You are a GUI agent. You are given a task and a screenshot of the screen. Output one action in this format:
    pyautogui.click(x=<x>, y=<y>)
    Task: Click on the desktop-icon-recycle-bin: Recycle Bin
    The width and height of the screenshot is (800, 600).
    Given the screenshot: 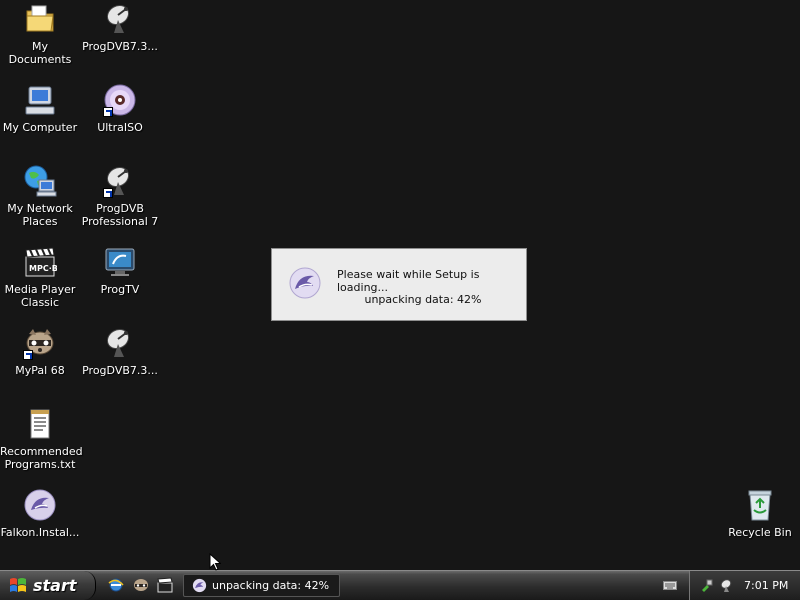 What is the action you would take?
    pyautogui.click(x=760, y=513)
    